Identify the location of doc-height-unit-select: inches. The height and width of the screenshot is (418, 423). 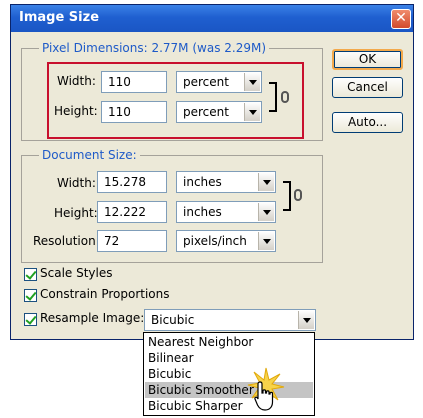
(226, 212).